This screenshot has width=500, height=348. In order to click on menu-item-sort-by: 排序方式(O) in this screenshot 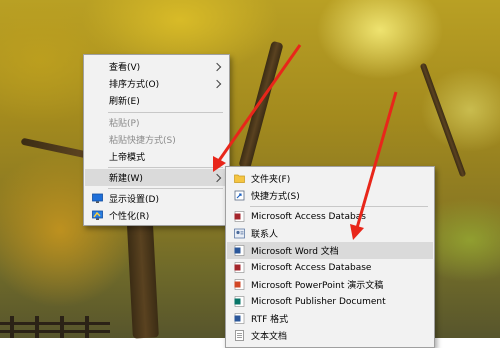, I will do `click(156, 83)`.